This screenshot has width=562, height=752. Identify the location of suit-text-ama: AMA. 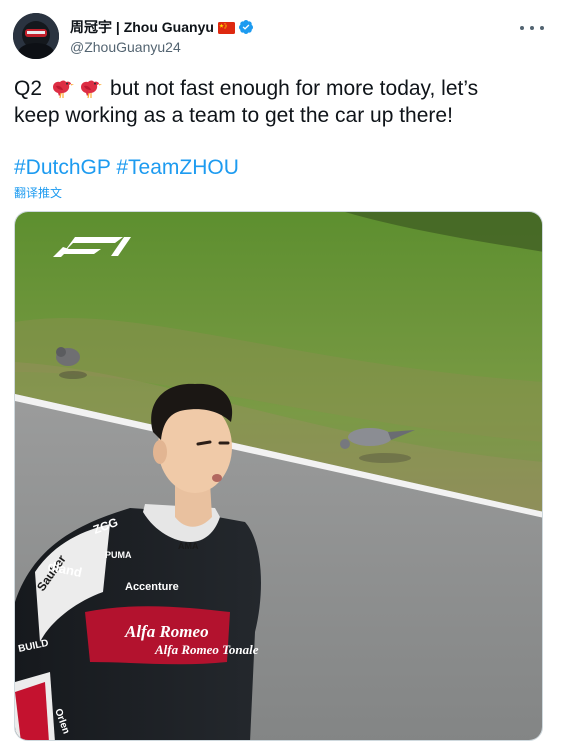
(188, 546).